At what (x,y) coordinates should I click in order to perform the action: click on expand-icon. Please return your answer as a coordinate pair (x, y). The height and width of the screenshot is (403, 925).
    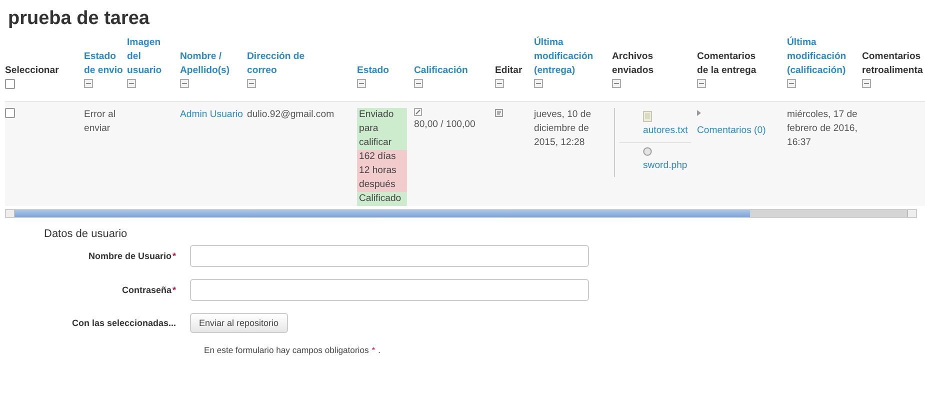
    Looking at the image, I should click on (699, 113).